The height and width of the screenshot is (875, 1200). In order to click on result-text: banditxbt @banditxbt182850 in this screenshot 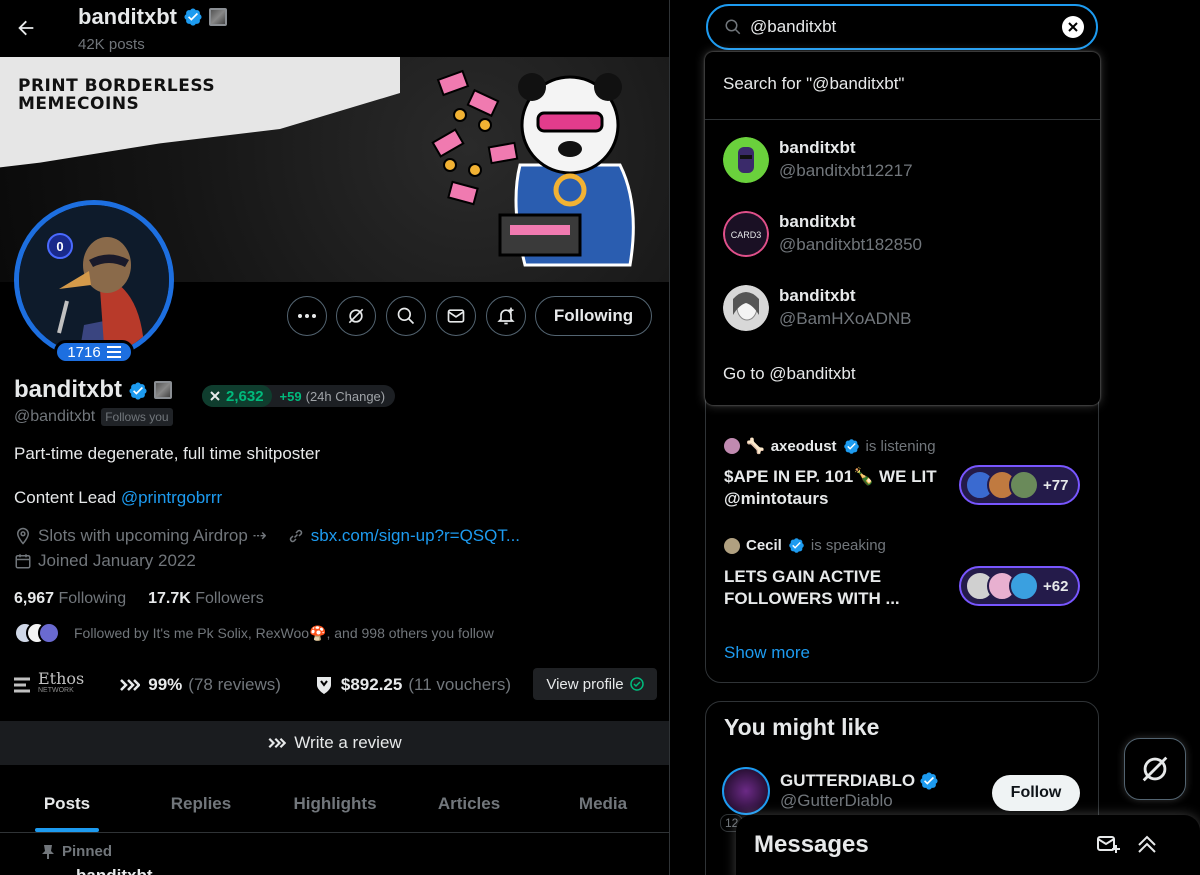, I will do `click(850, 234)`.